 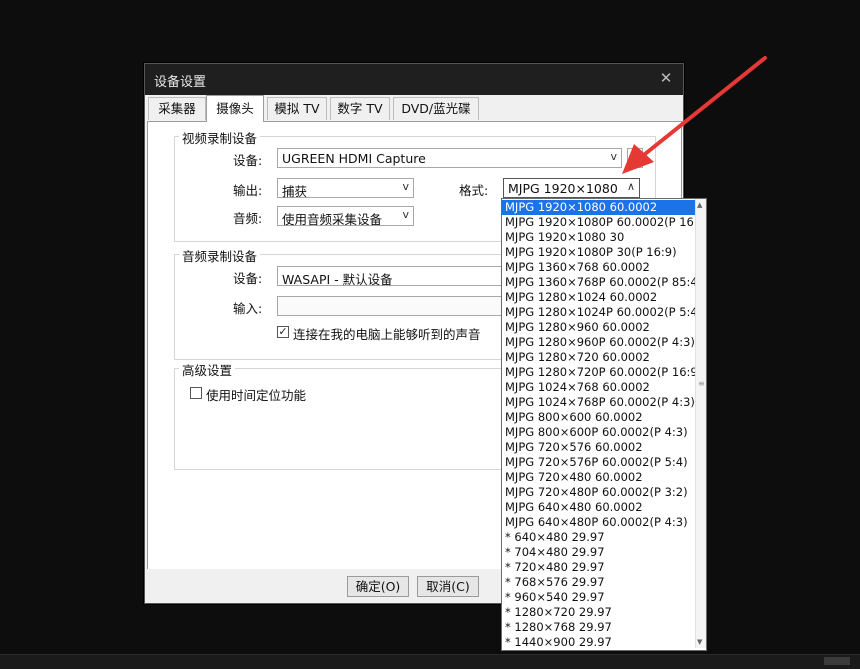 I want to click on format-option: MJPG 720×480P 60.0002(P 3:2), so click(x=599, y=492).